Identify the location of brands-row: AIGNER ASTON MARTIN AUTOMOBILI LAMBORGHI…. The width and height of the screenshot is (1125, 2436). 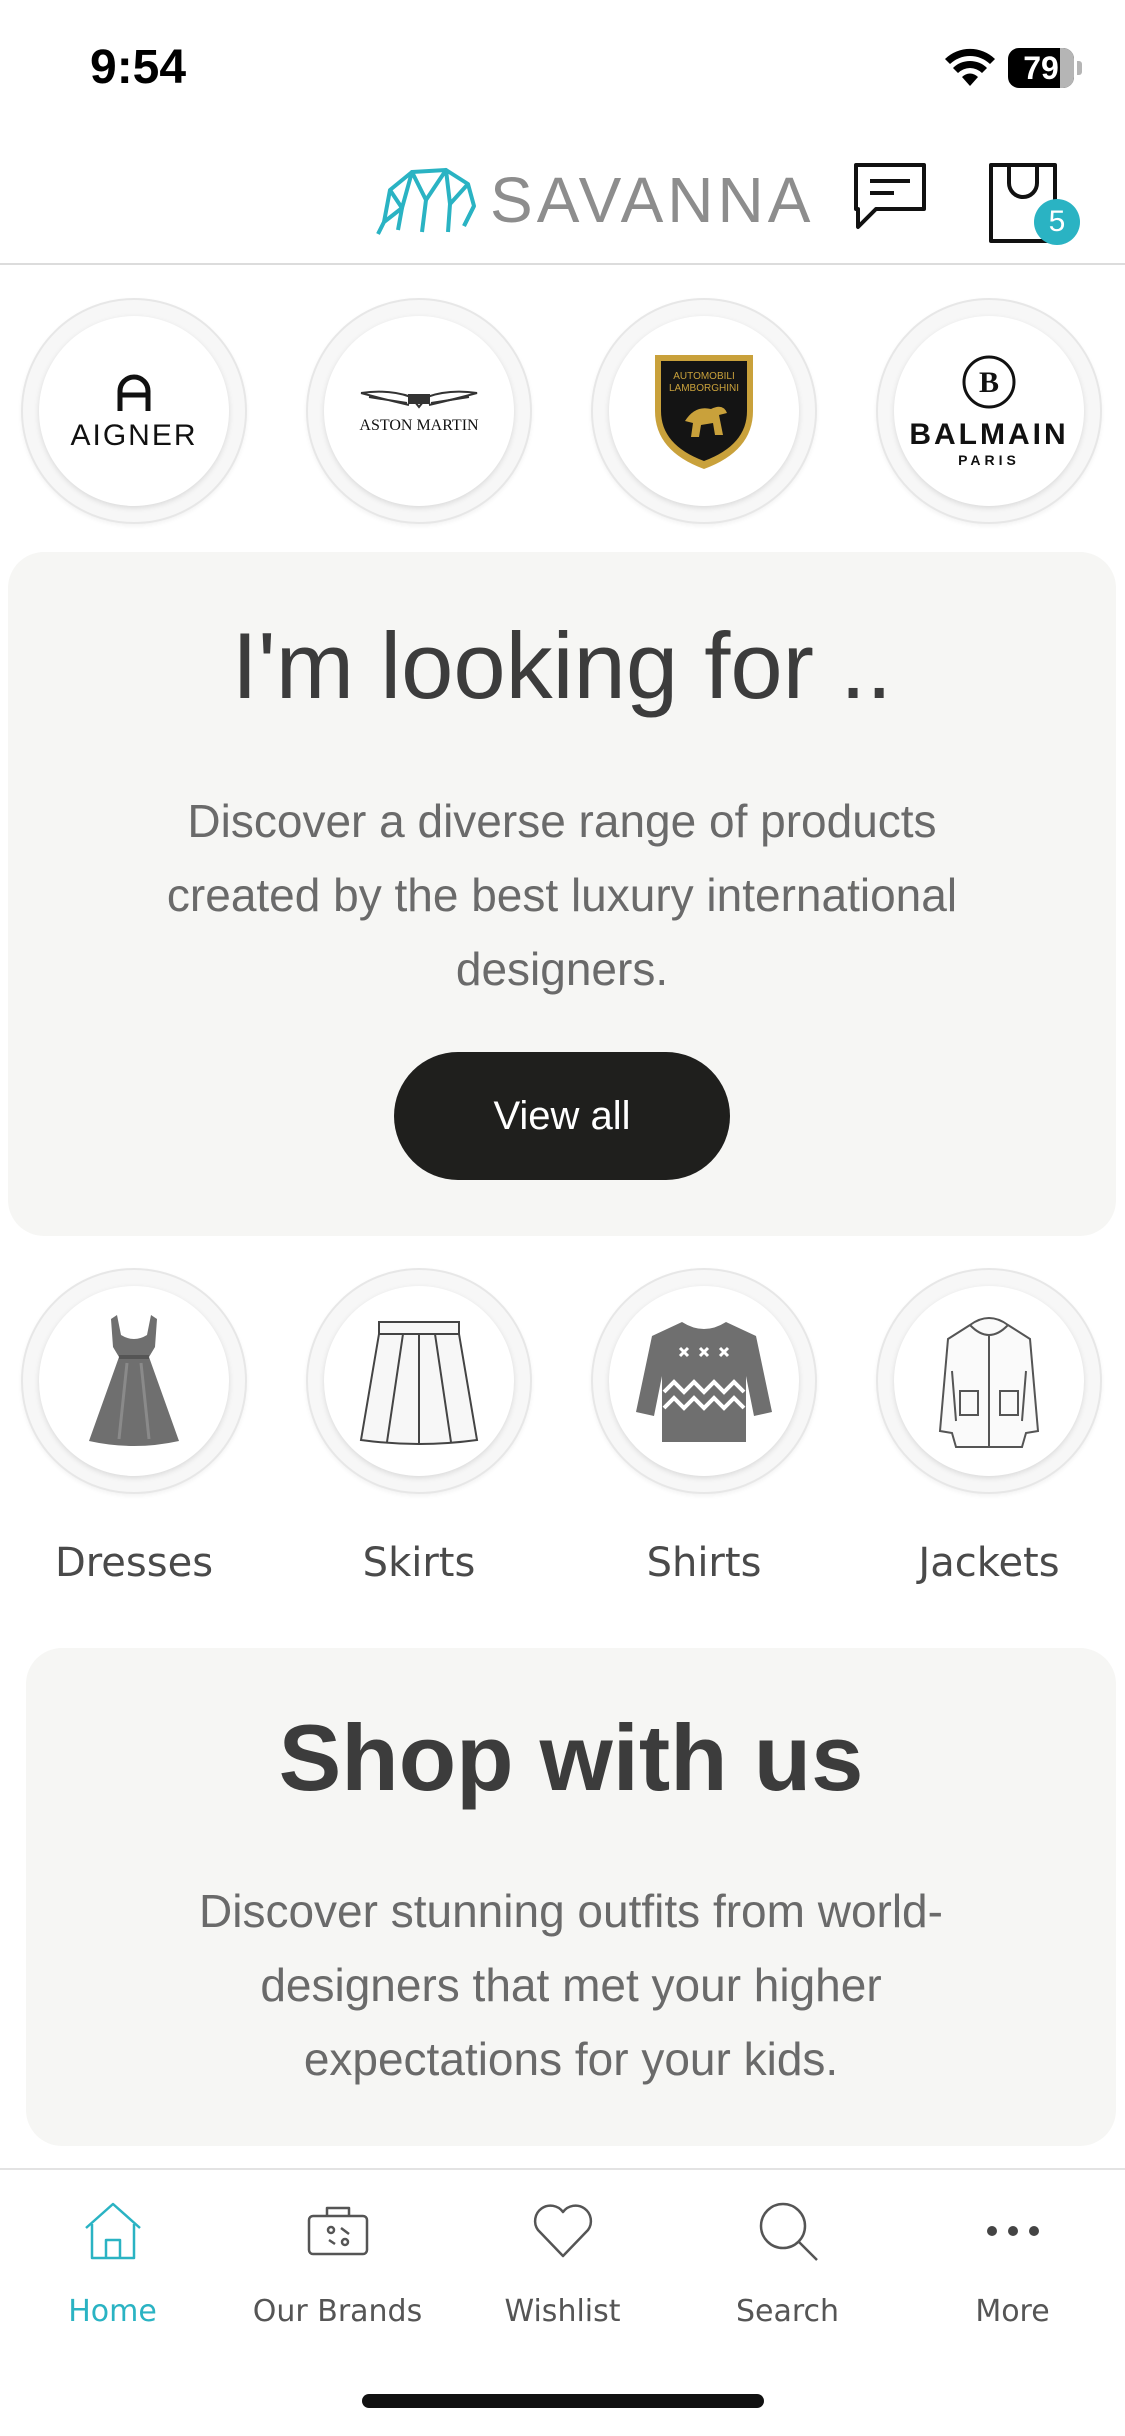
(562, 413).